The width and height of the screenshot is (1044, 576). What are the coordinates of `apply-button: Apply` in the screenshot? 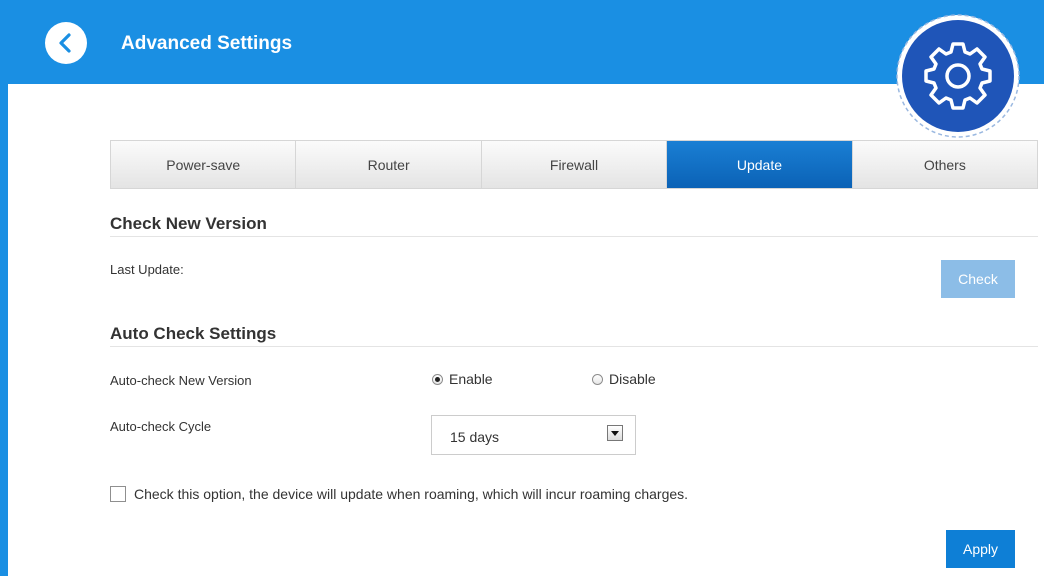 It's located at (980, 549).